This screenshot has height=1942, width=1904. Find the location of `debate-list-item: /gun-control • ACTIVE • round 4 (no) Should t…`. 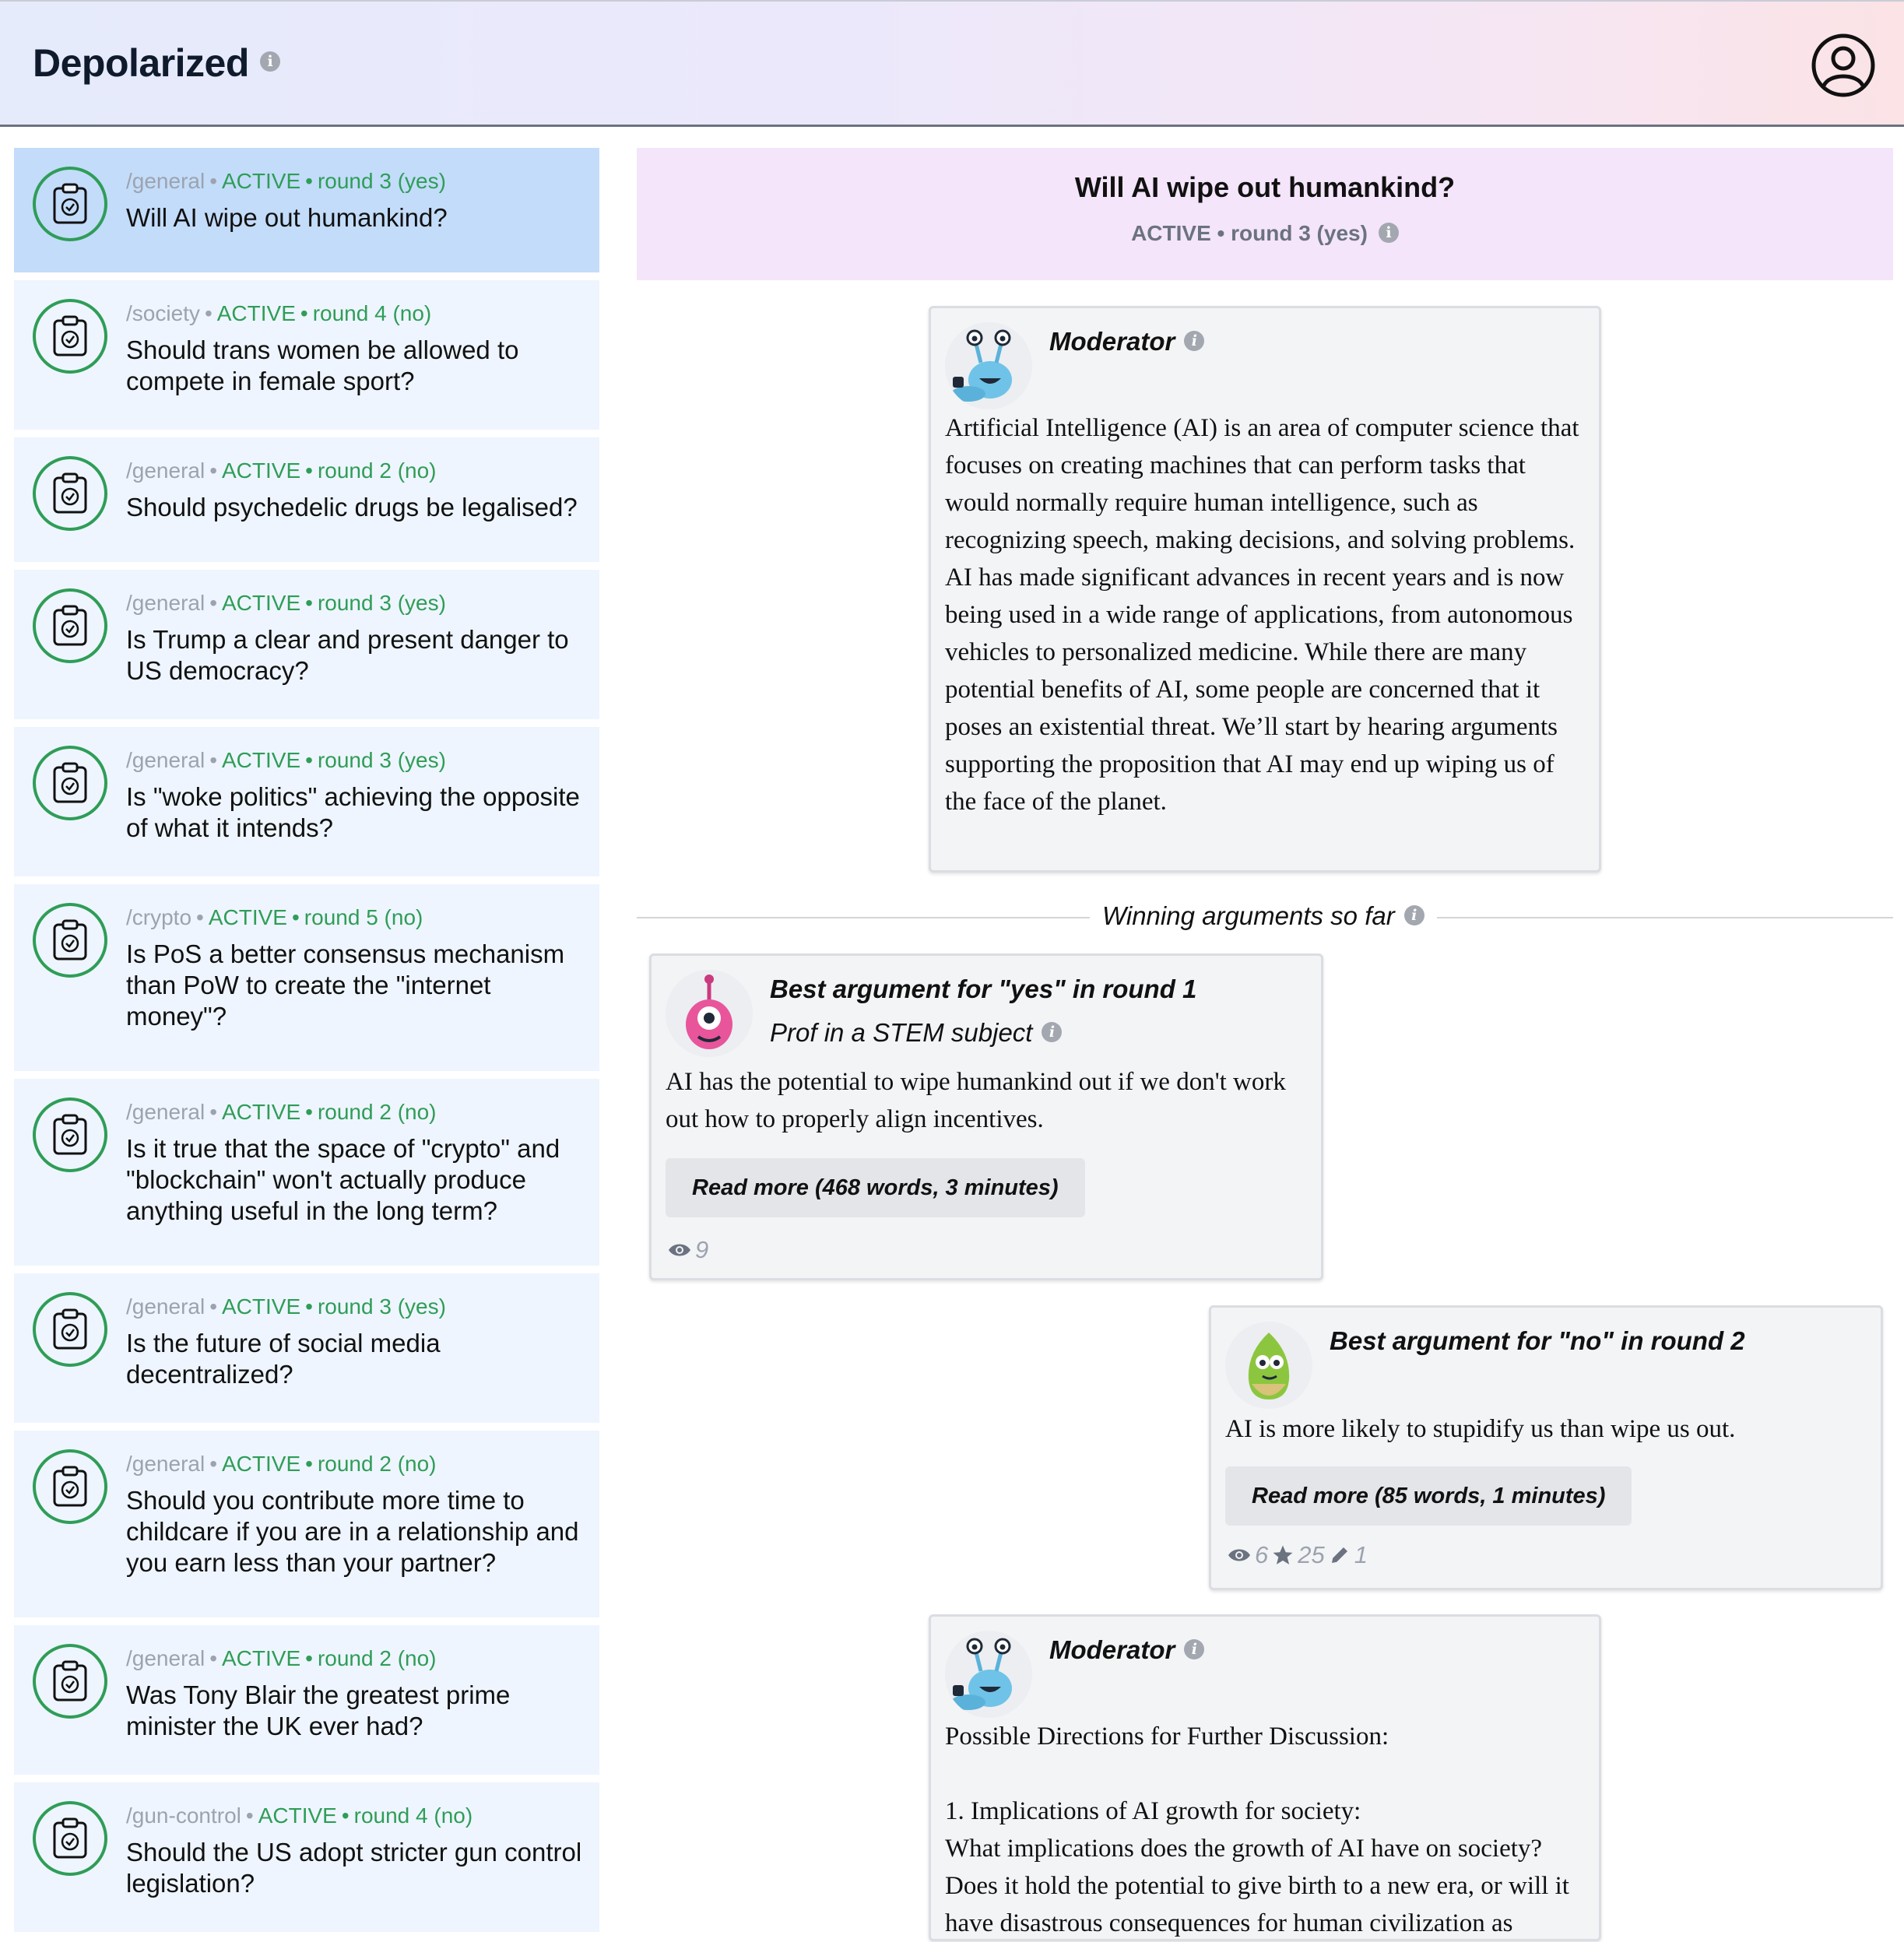

debate-list-item: /gun-control • ACTIVE • round 4 (no) Should t… is located at coordinates (307, 1857).